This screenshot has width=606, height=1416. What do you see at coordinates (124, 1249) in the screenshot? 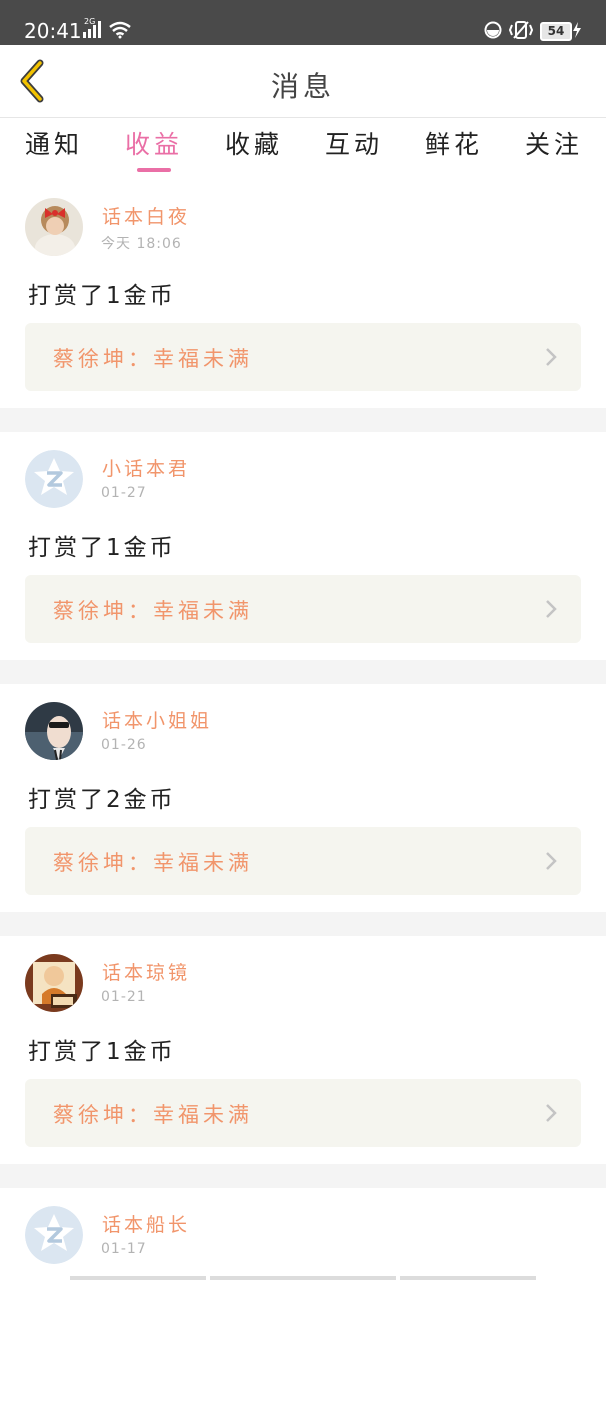
I see `message-time: 01-17` at bounding box center [124, 1249].